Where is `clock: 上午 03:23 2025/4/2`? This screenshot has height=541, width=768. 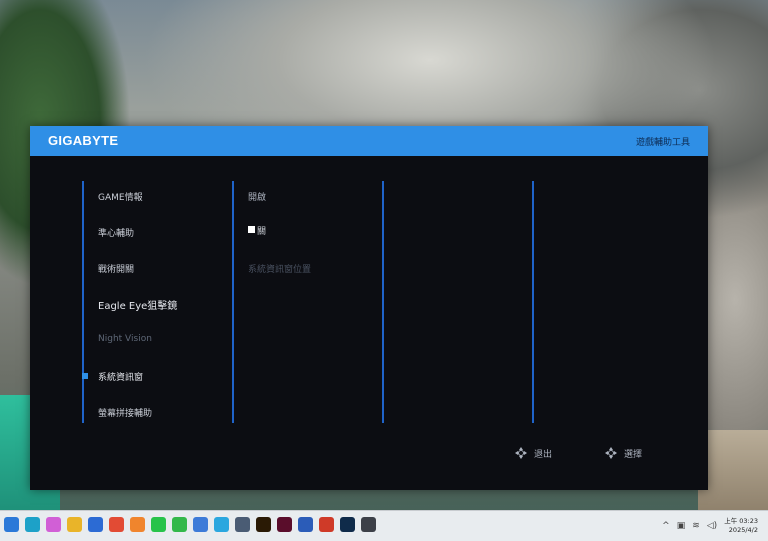 clock: 上午 03:23 2025/4/2 is located at coordinates (741, 526).